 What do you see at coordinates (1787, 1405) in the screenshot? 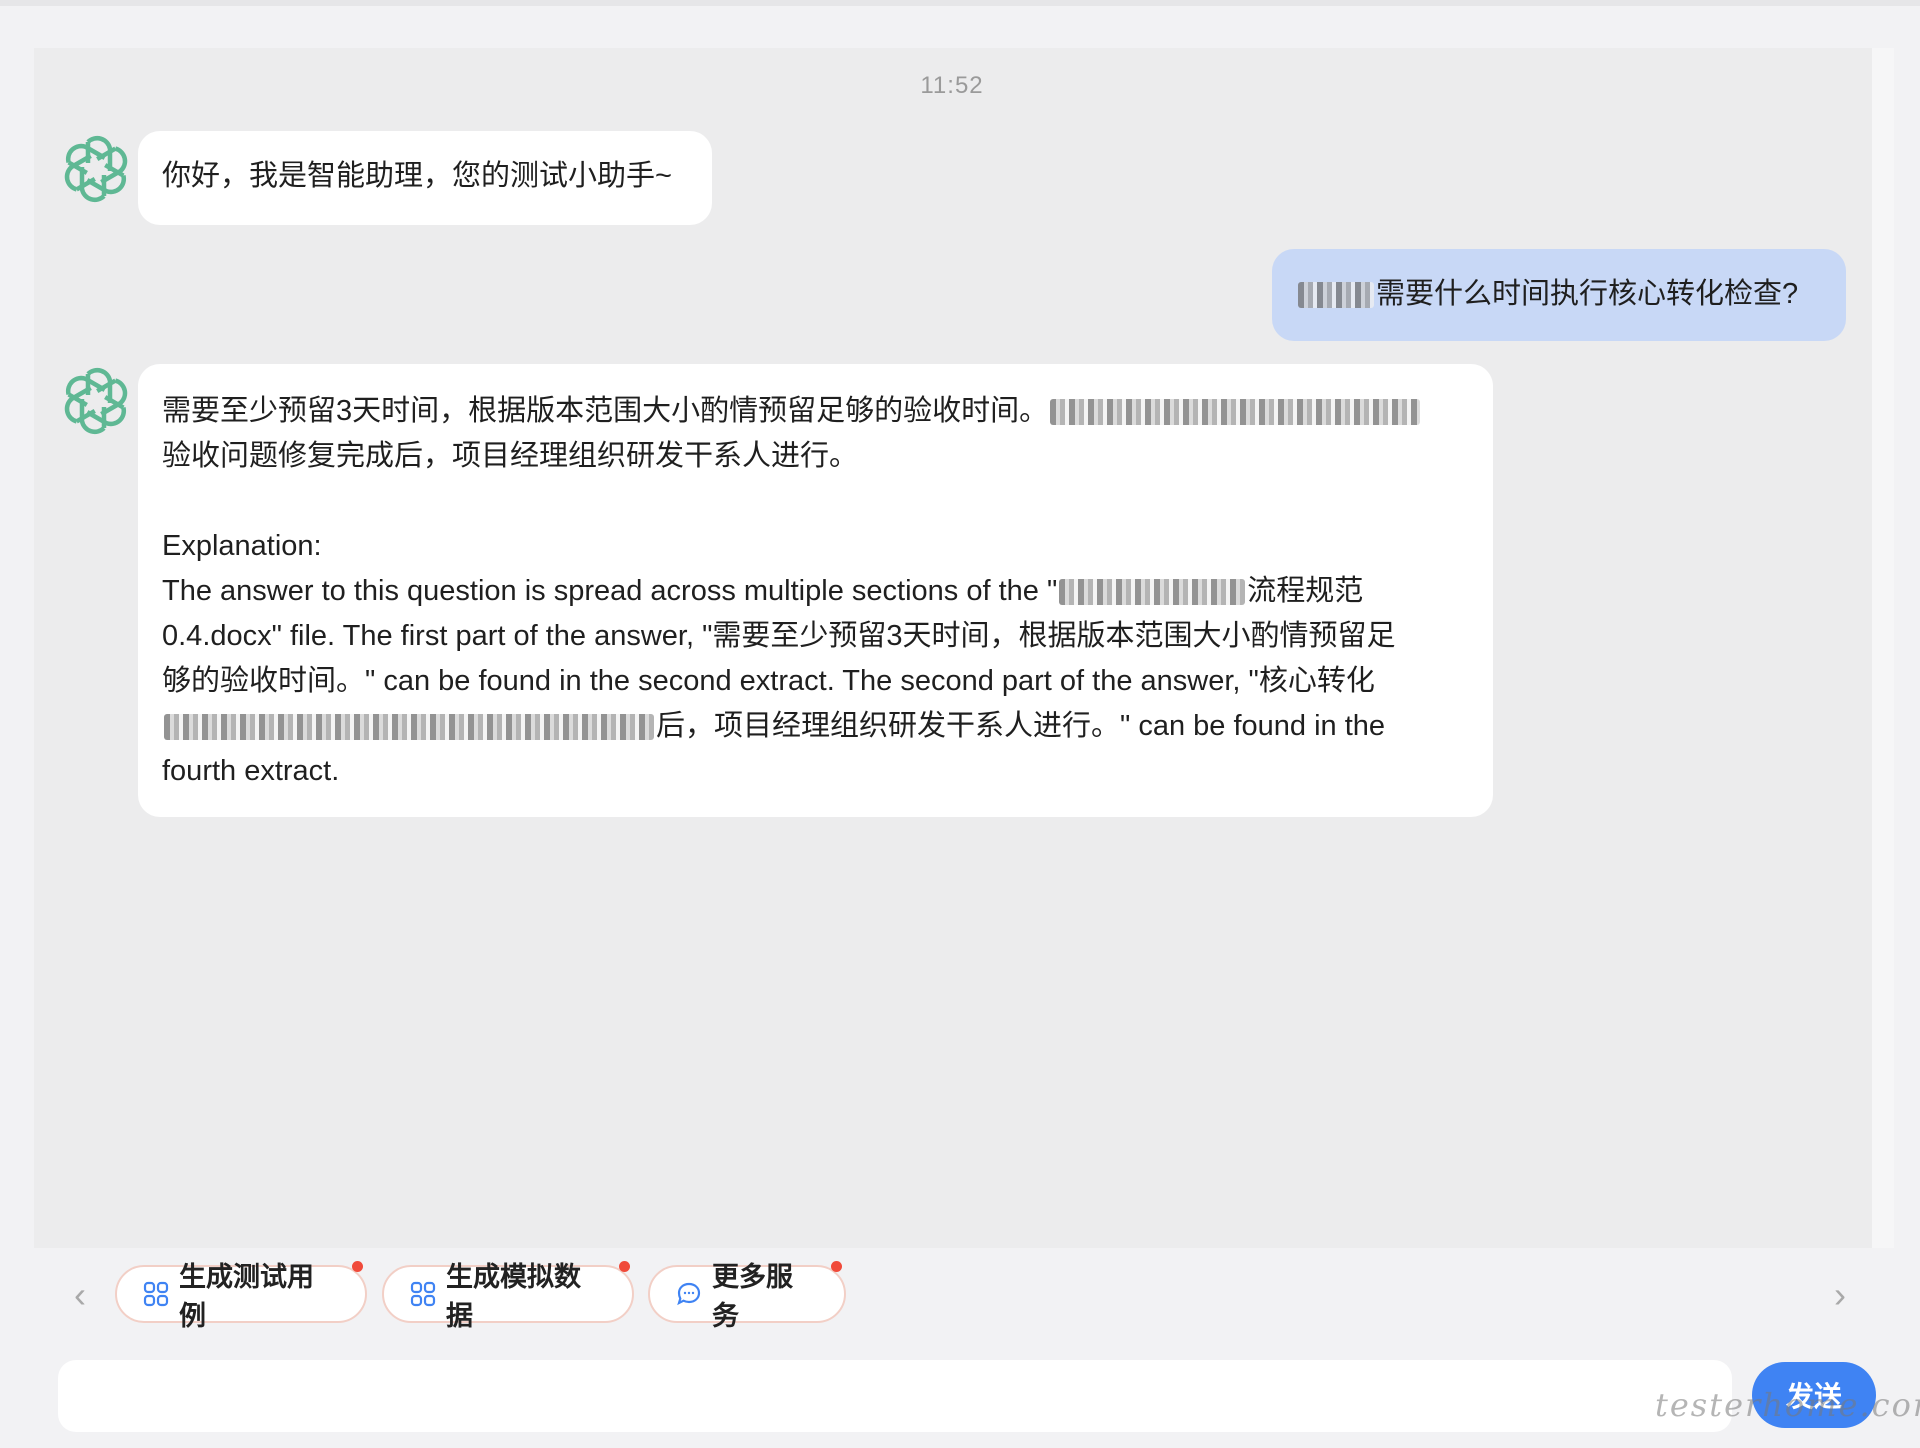
I see `watermark: testerhome.com` at bounding box center [1787, 1405].